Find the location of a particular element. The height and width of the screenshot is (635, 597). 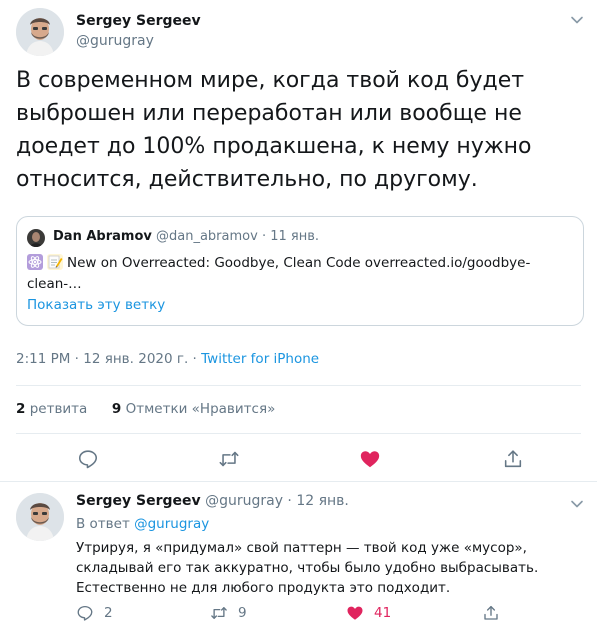

reply-like-count: 41 is located at coordinates (383, 613).